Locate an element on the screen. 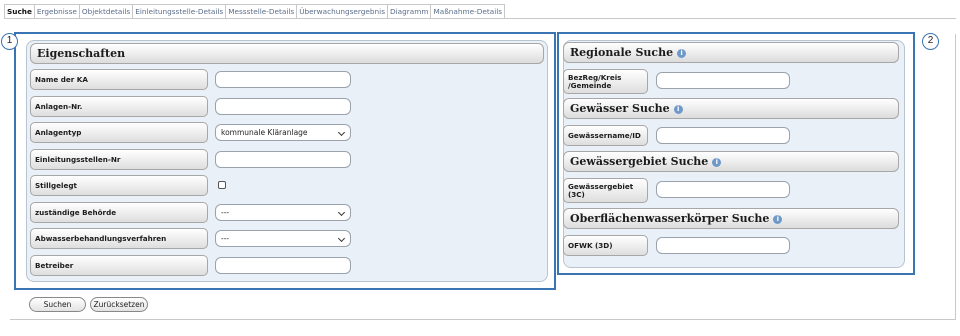 Image resolution: width=960 pixels, height=336 pixels. label-name-der-ka: Name der KA is located at coordinates (119, 79).